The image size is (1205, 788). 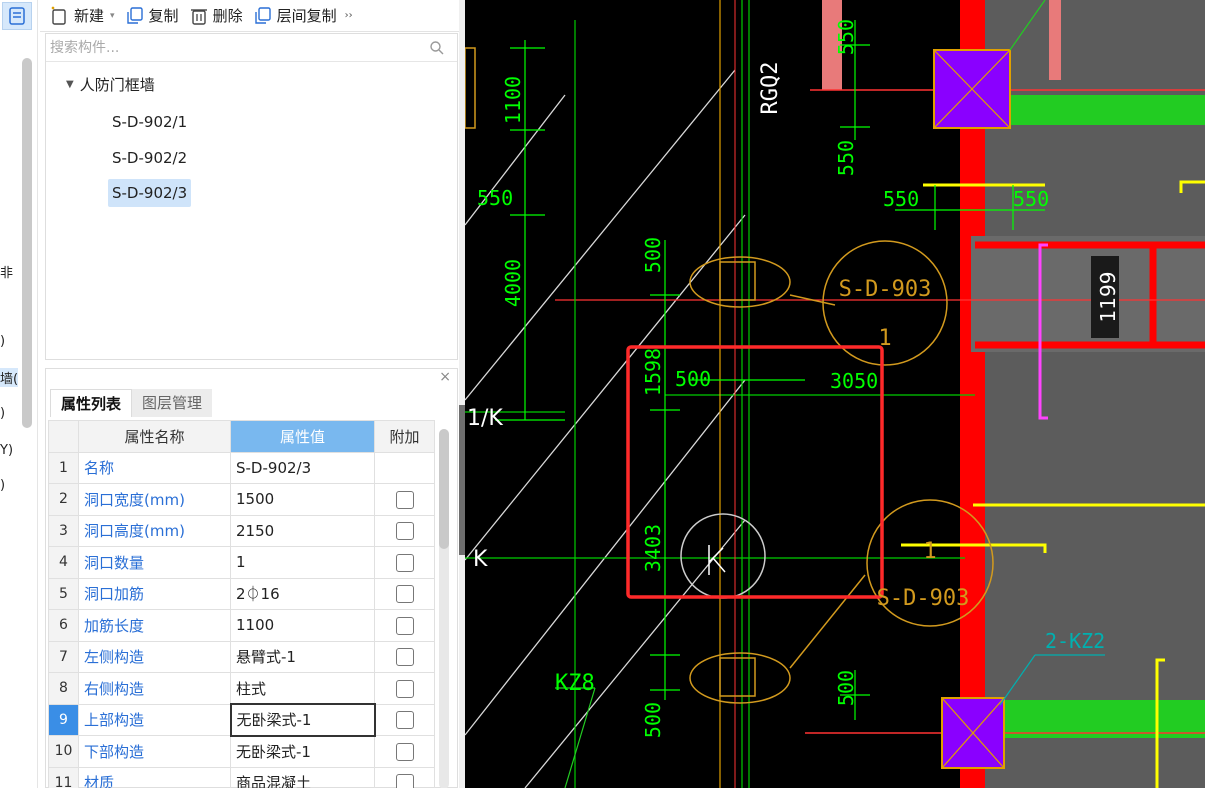 I want to click on axis-bubble, so click(x=723, y=556).